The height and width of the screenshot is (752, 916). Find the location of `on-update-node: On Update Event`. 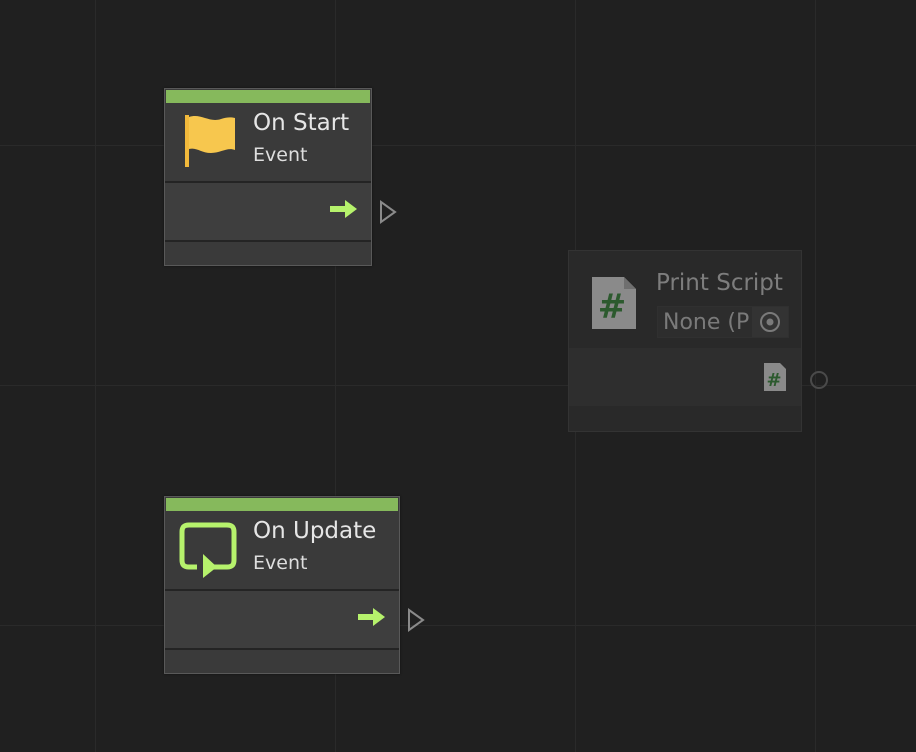

on-update-node: On Update Event is located at coordinates (282, 585).